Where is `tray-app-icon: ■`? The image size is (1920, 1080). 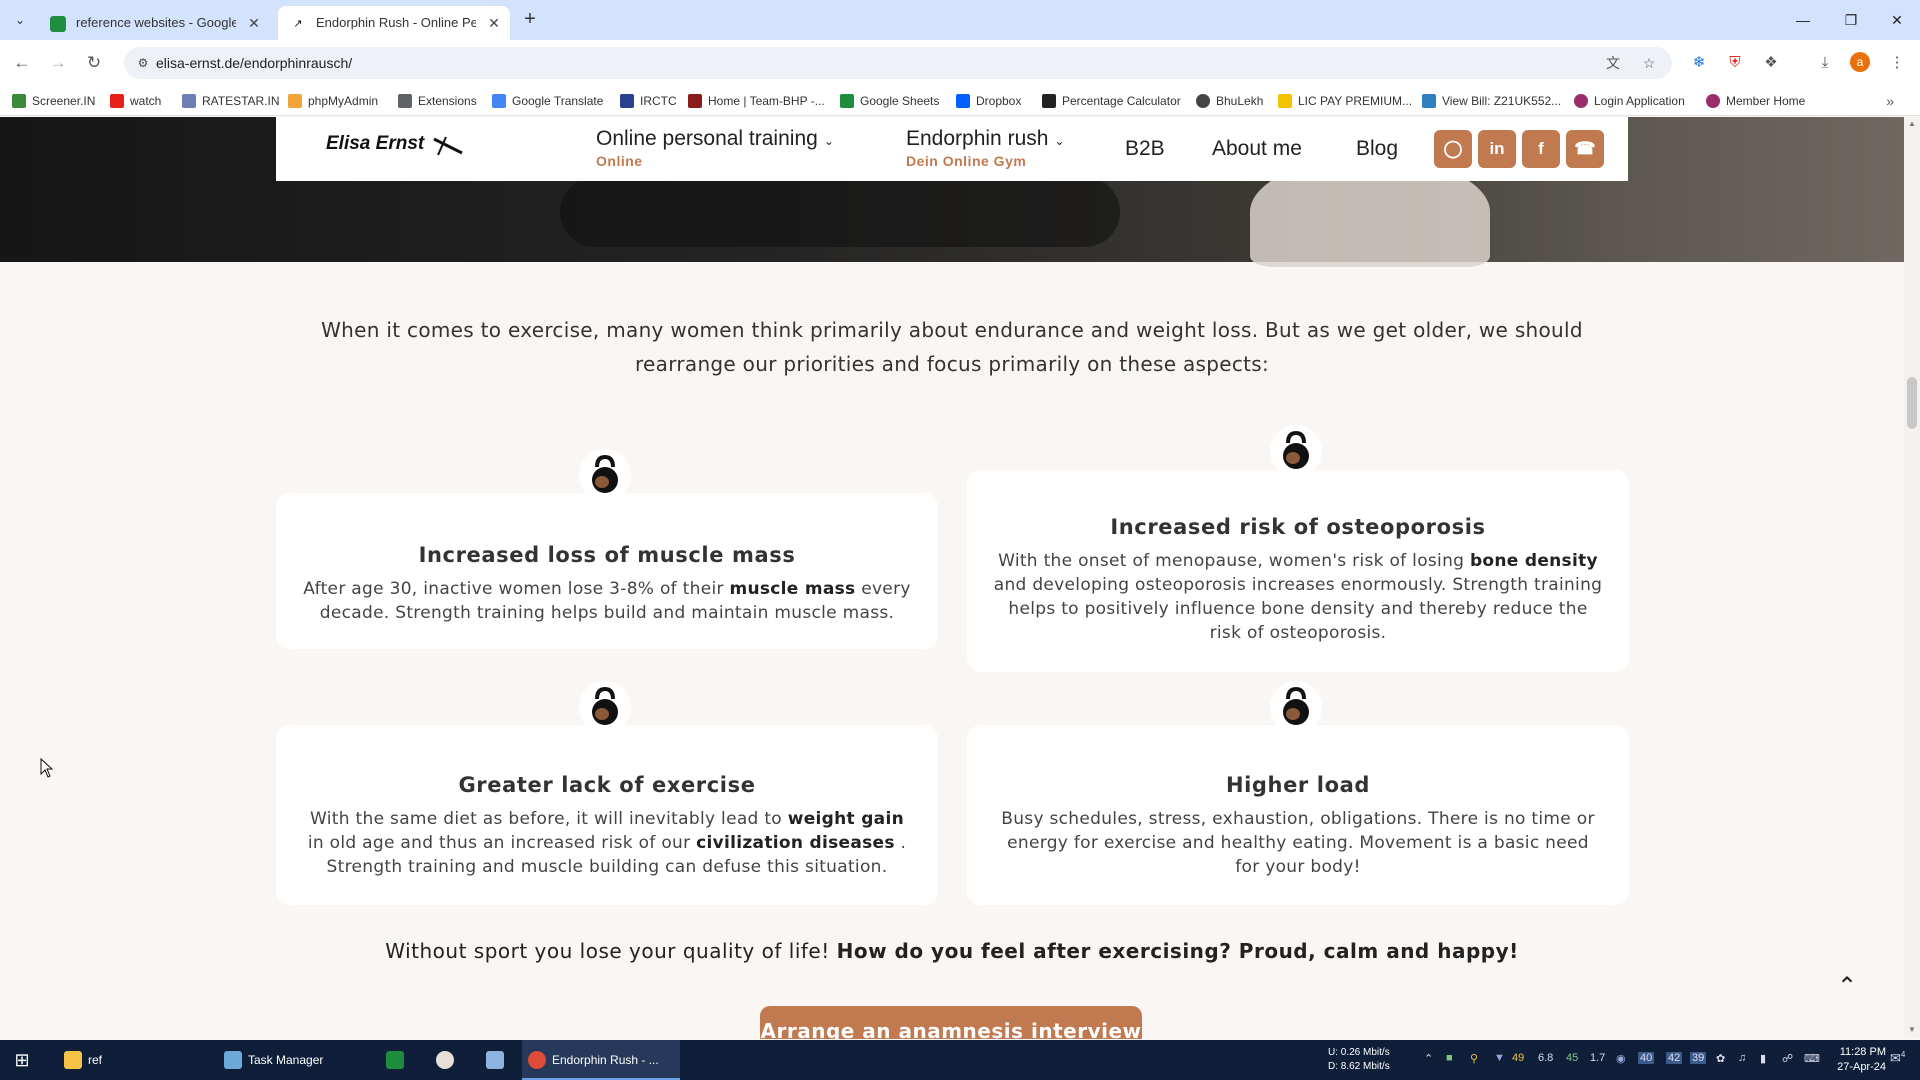 tray-app-icon: ■ is located at coordinates (1449, 1058).